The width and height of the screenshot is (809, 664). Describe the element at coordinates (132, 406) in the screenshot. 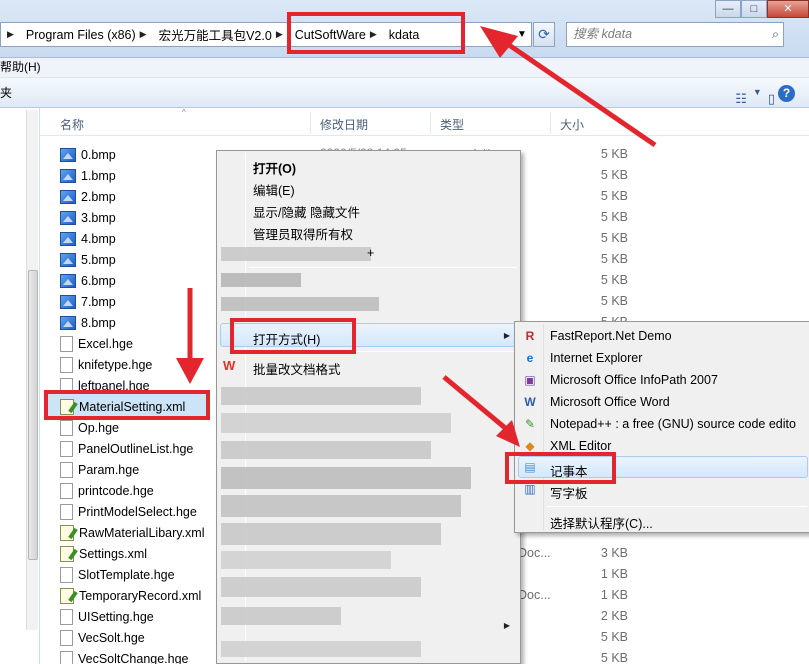

I see `file-name: MaterialSetting.xml` at that location.